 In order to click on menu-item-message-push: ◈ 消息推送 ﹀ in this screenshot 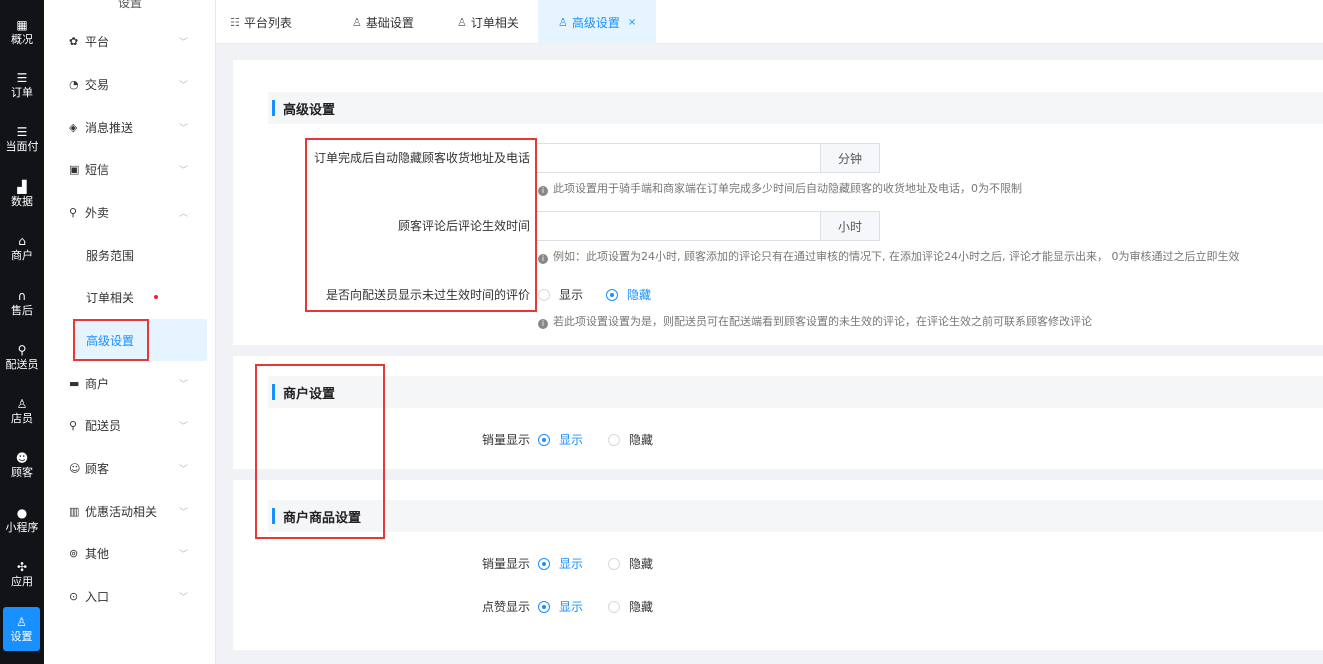, I will do `click(130, 127)`.